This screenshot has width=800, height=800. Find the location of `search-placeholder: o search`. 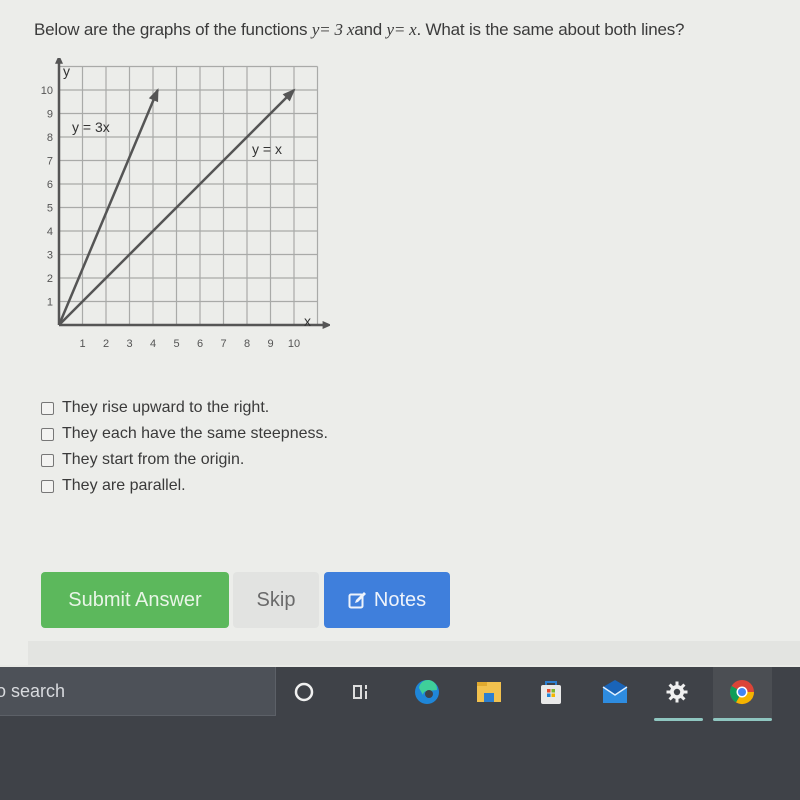

search-placeholder: o search is located at coordinates (33, 690).